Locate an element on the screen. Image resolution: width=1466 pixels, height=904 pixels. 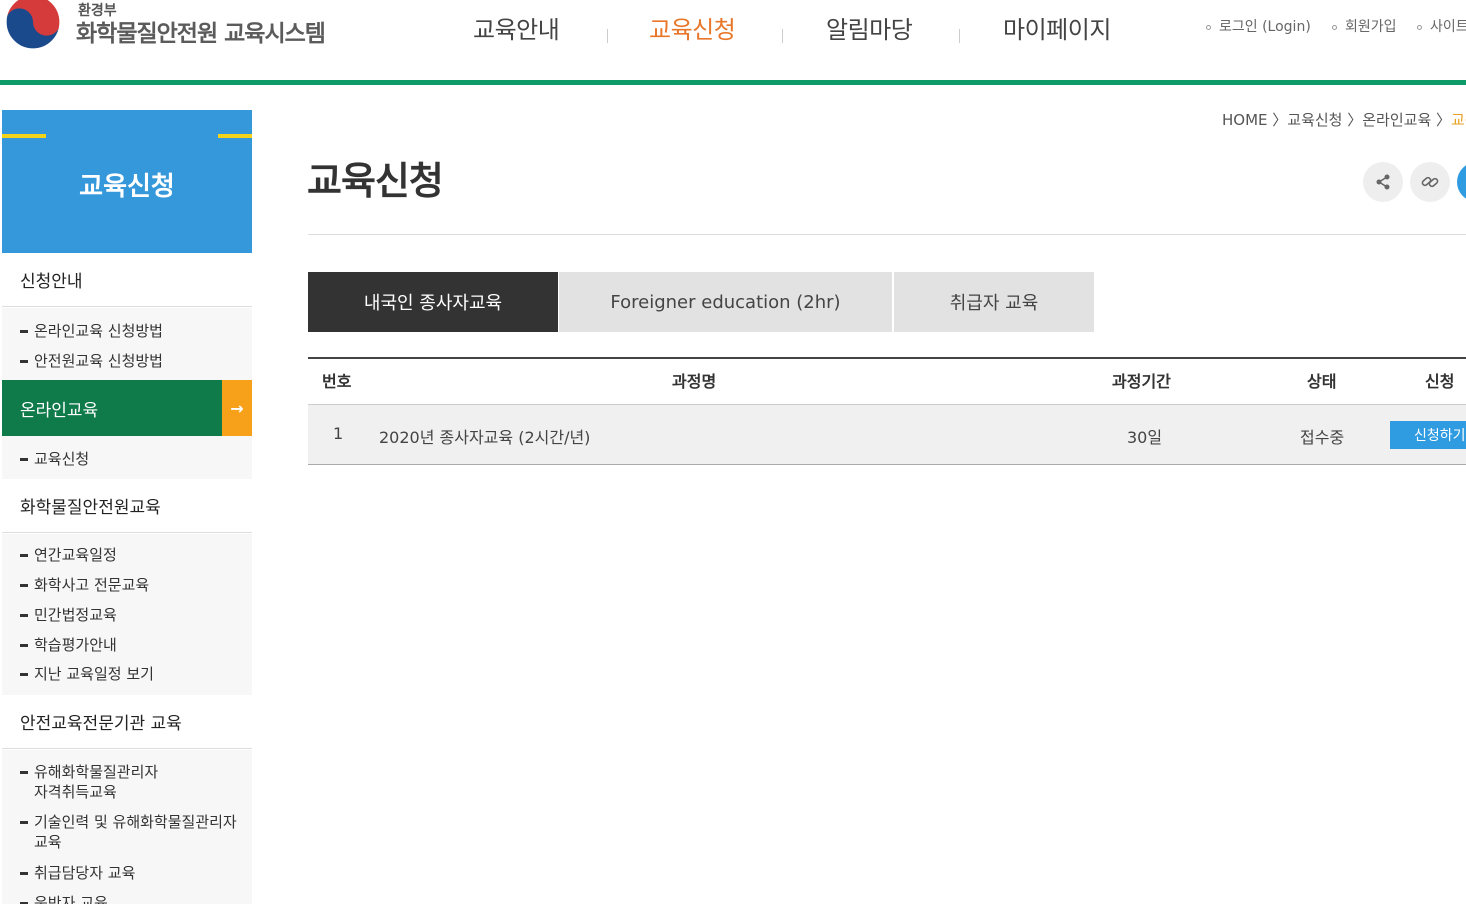
copy-link-button is located at coordinates (1430, 182).